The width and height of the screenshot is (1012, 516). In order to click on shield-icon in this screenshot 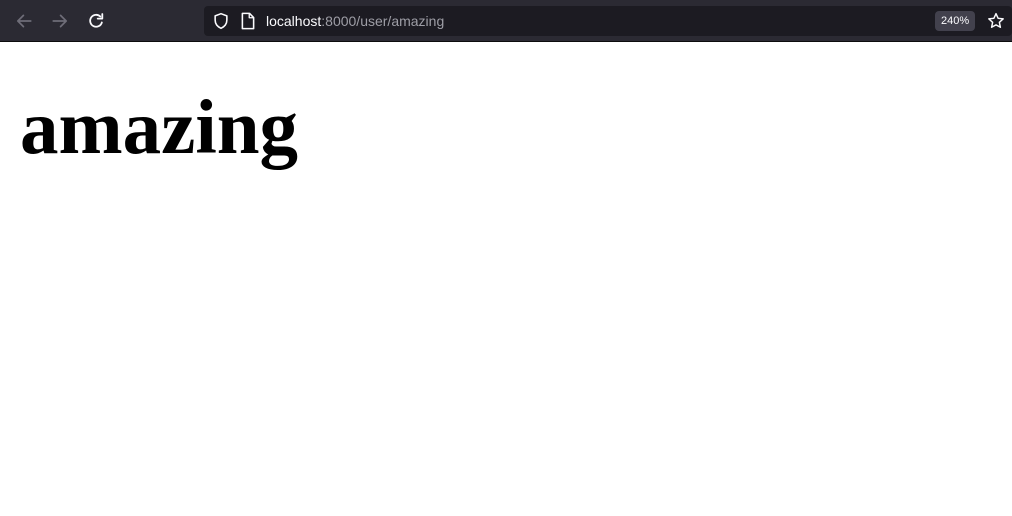, I will do `click(221, 21)`.